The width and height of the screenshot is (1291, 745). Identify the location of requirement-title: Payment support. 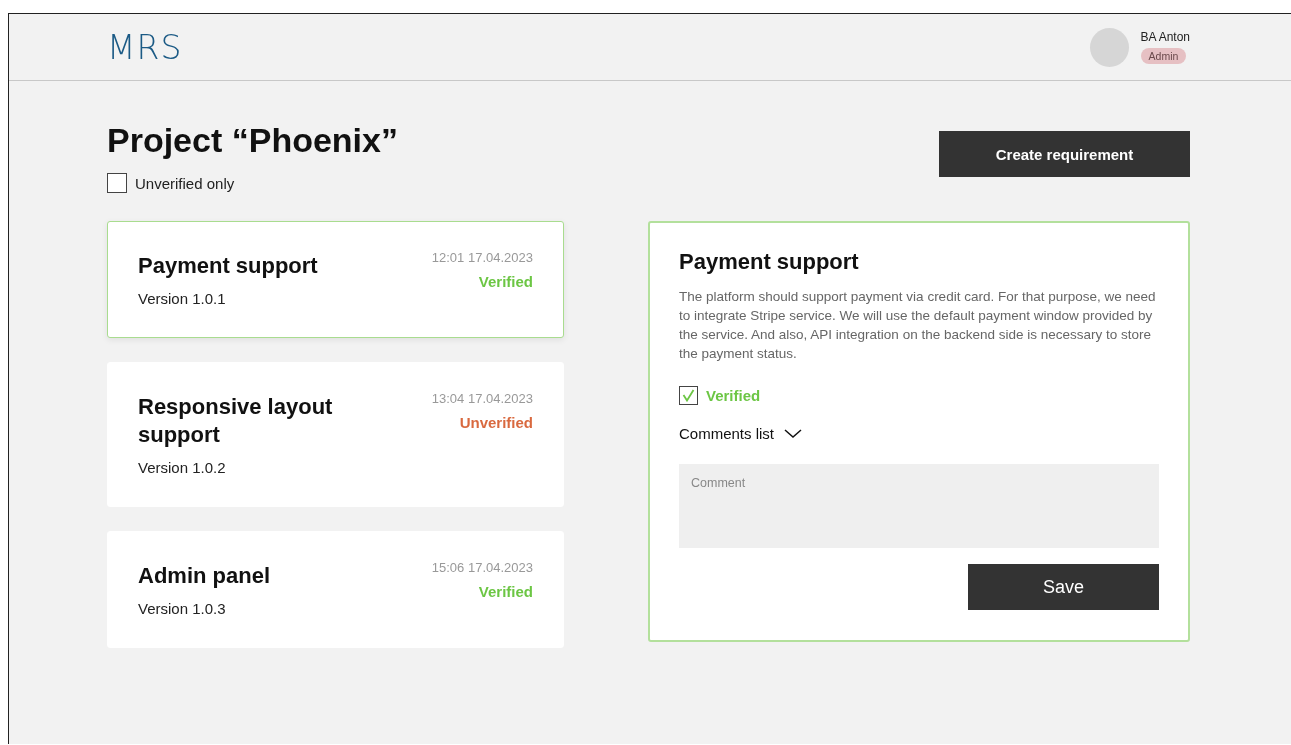
(228, 266).